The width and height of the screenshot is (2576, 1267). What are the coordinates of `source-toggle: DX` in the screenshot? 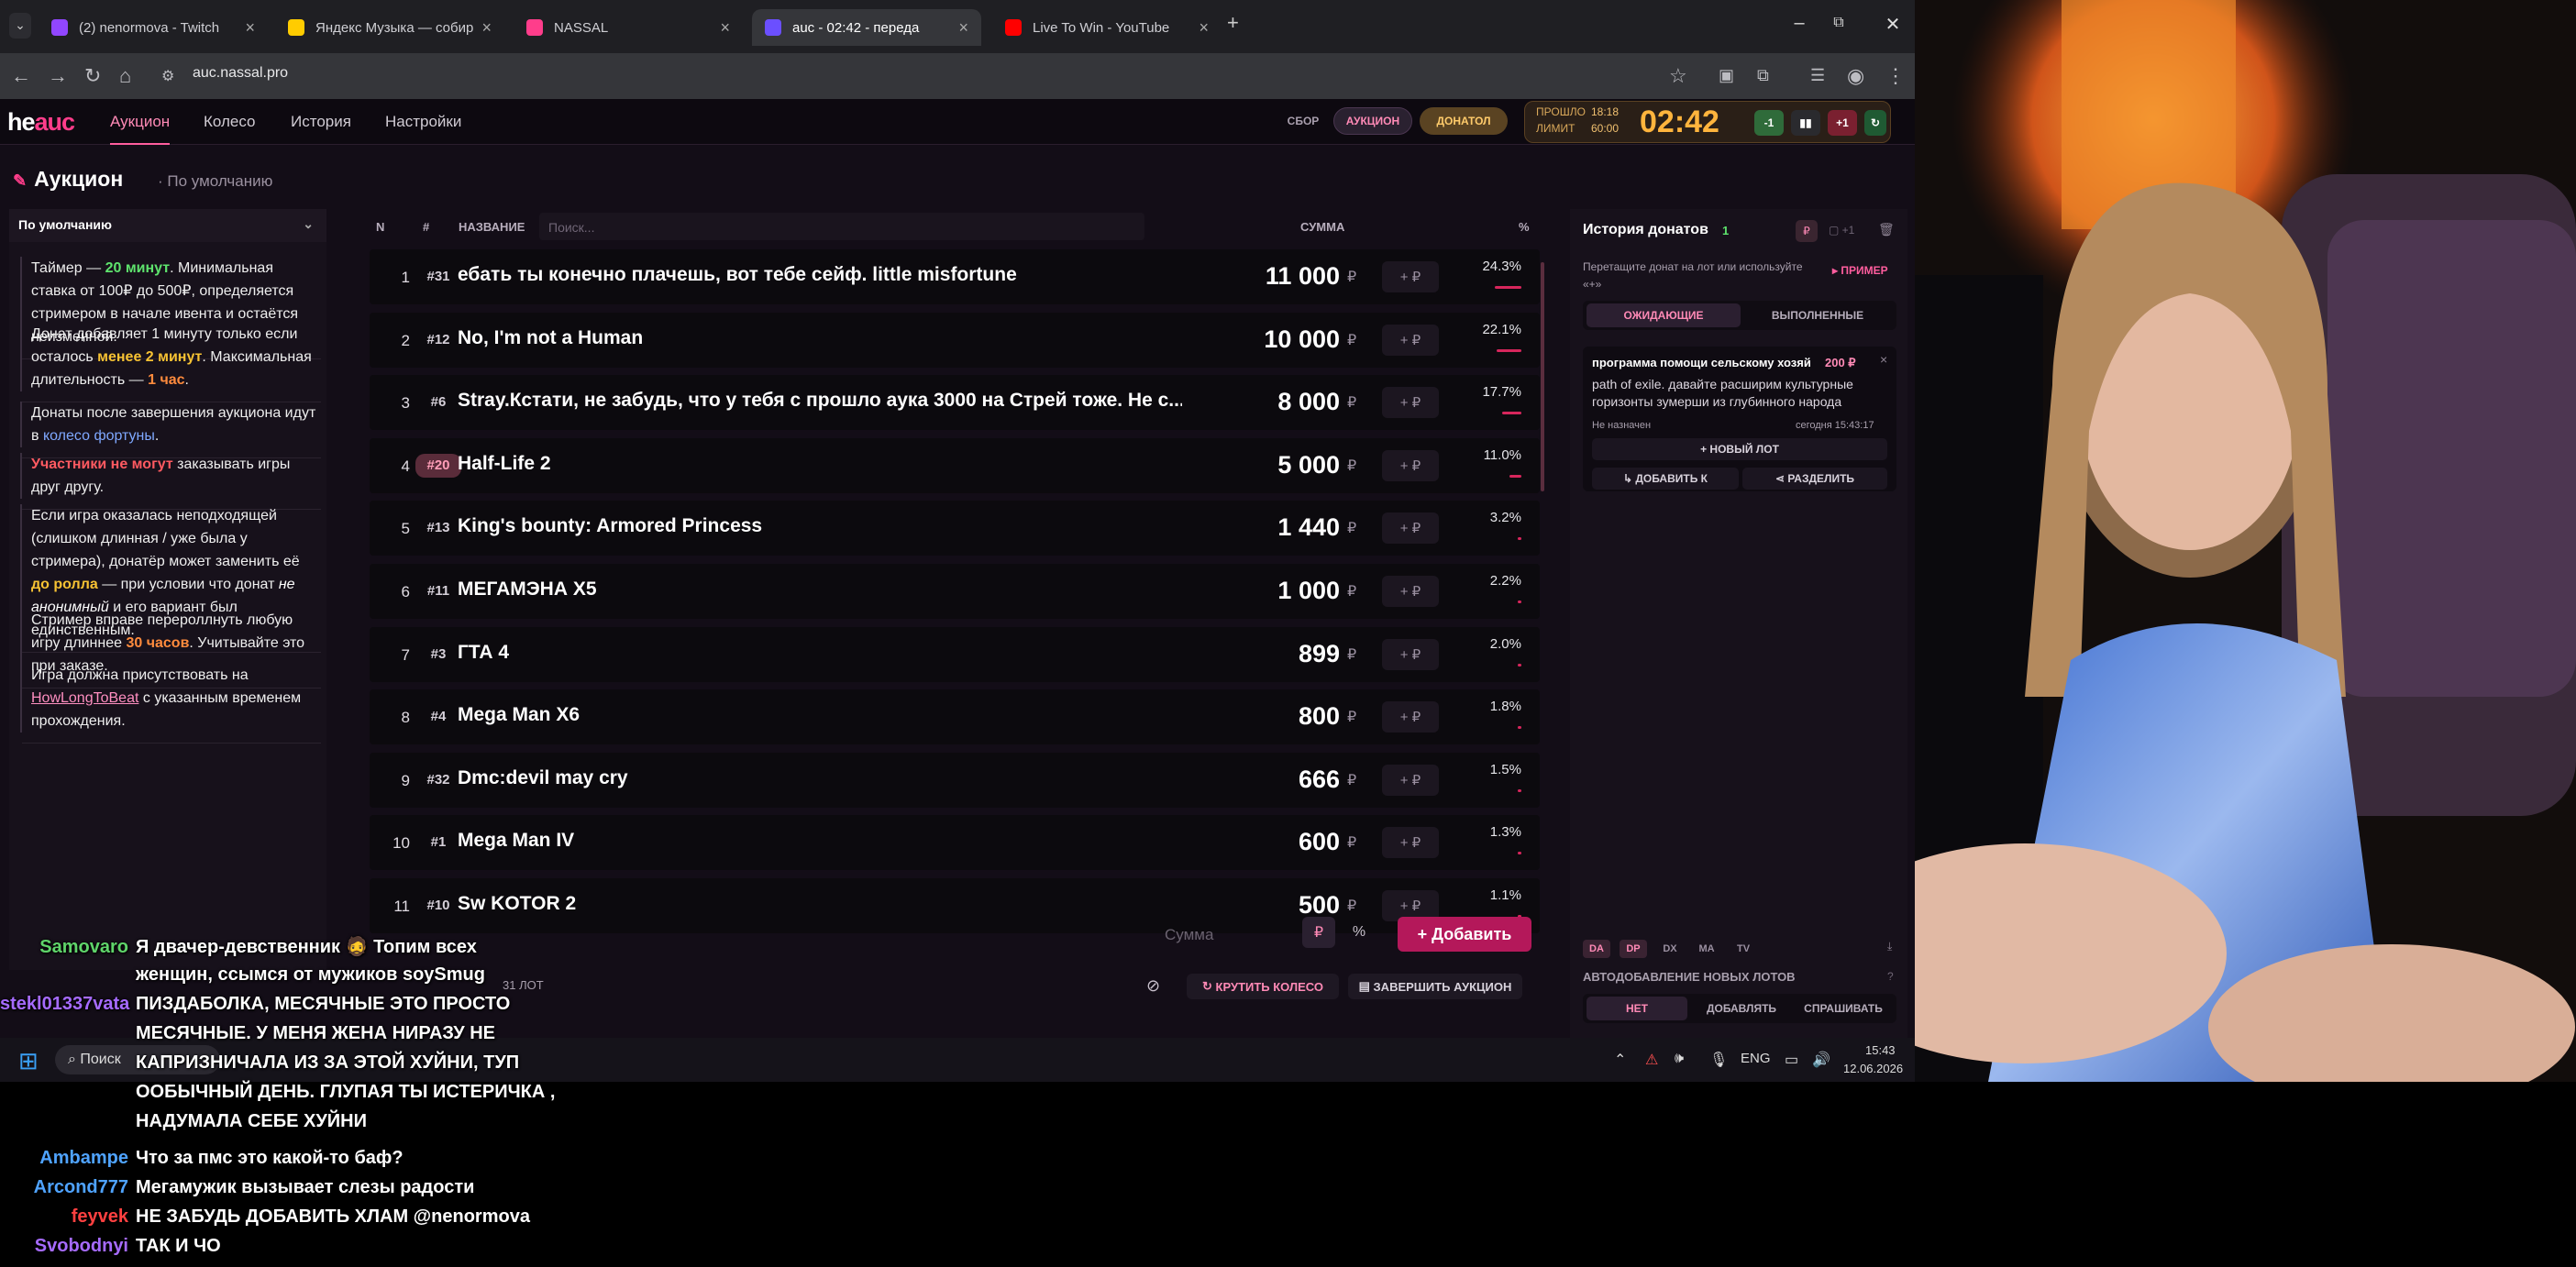 It's located at (1670, 949).